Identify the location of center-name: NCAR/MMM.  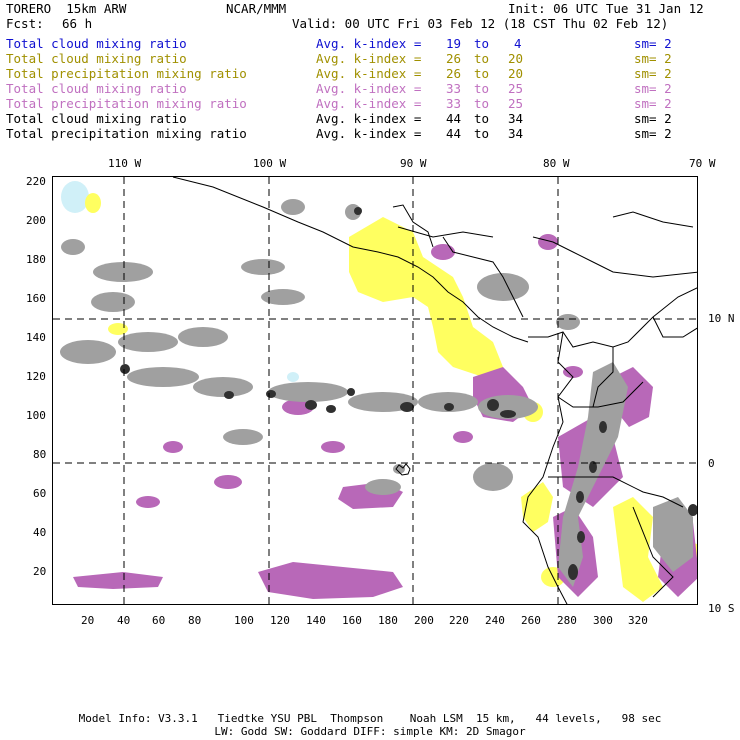
(256, 8).